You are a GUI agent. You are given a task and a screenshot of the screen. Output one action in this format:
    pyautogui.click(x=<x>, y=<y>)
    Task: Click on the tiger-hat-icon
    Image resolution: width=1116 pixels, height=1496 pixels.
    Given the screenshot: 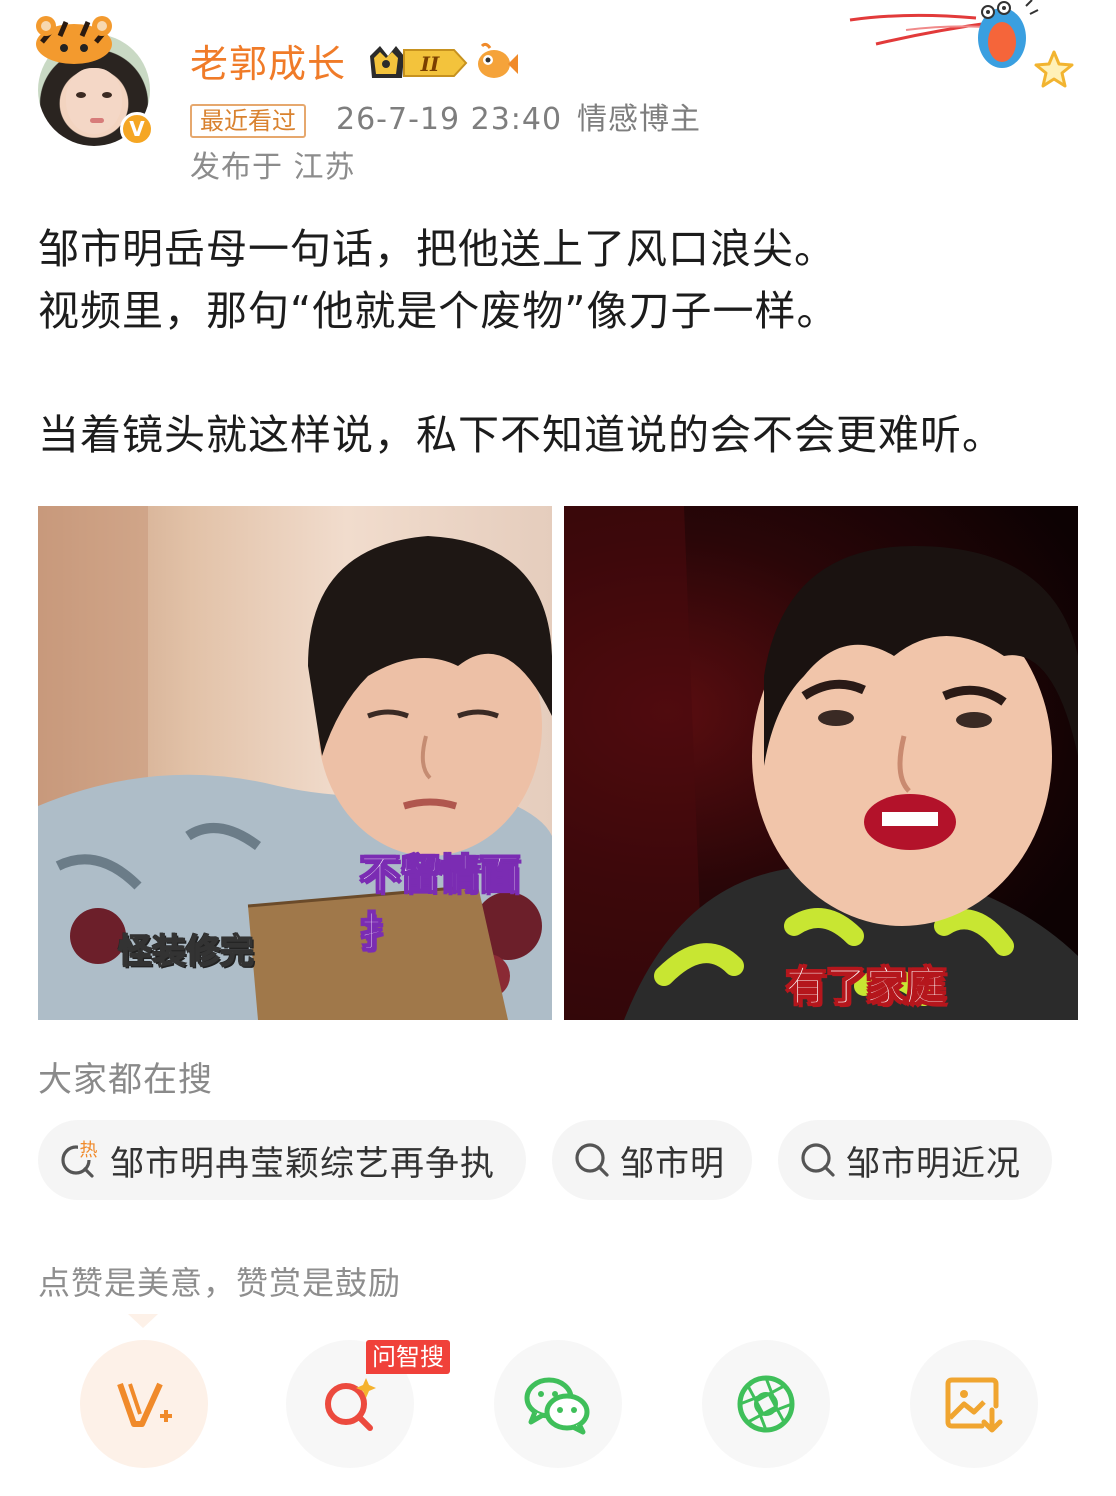 What is the action you would take?
    pyautogui.click(x=74, y=40)
    